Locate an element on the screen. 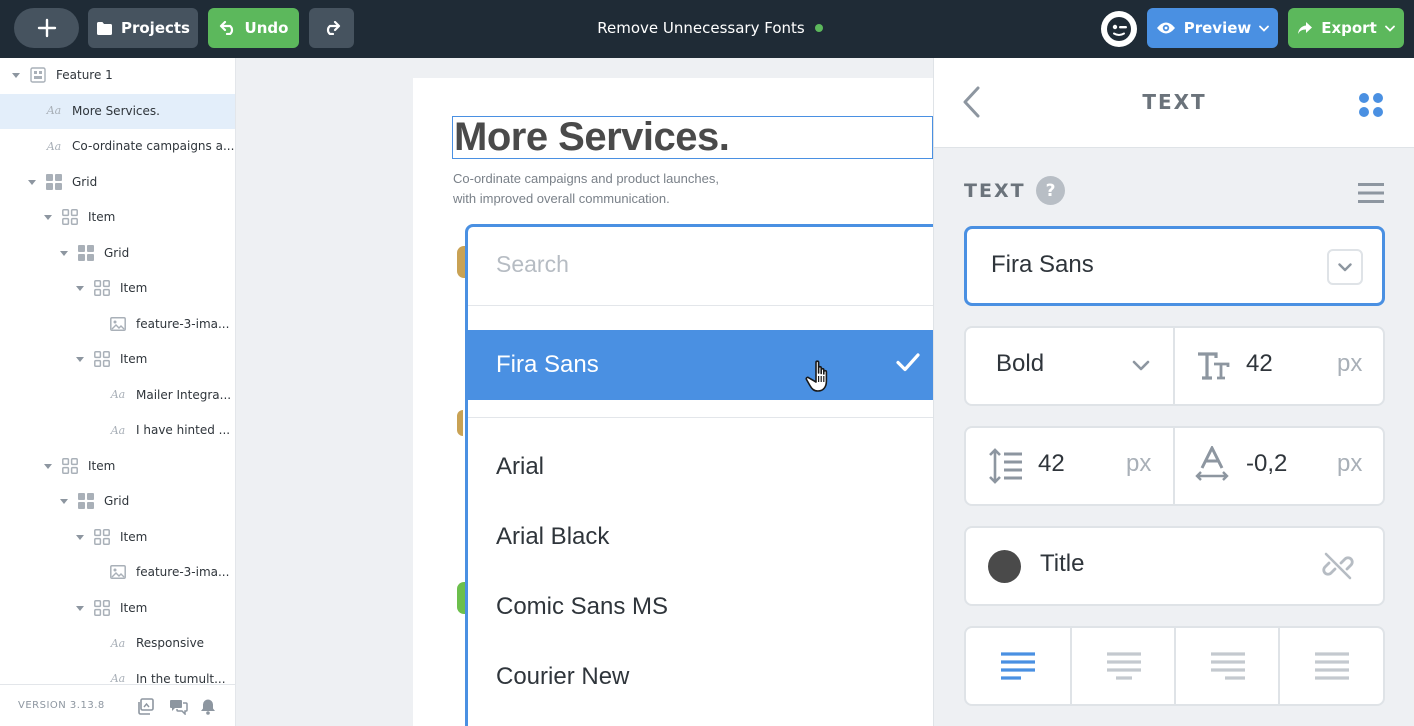 This screenshot has width=1414, height=726. pages-icon is located at coordinates (146, 706).